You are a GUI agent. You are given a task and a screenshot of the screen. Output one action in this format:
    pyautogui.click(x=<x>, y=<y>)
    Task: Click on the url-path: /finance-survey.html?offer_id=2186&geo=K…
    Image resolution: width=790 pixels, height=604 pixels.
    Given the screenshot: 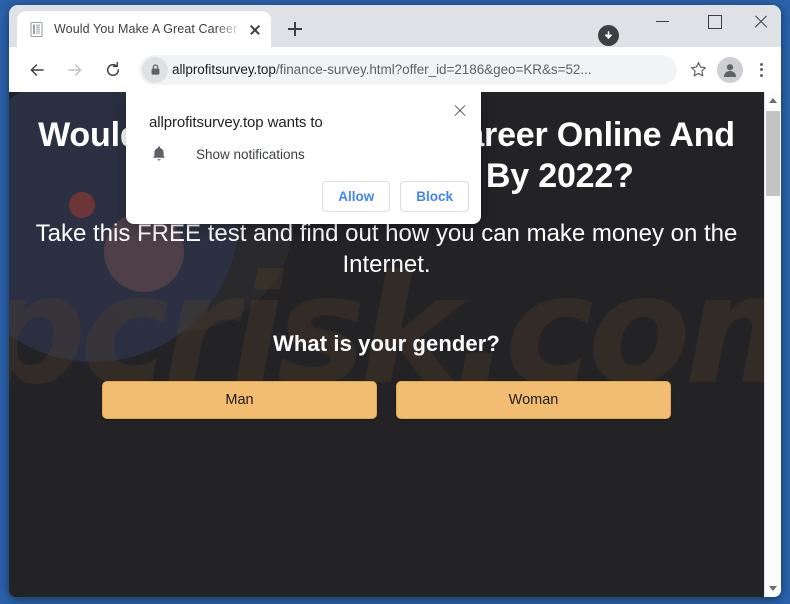 What is the action you would take?
    pyautogui.click(x=433, y=69)
    